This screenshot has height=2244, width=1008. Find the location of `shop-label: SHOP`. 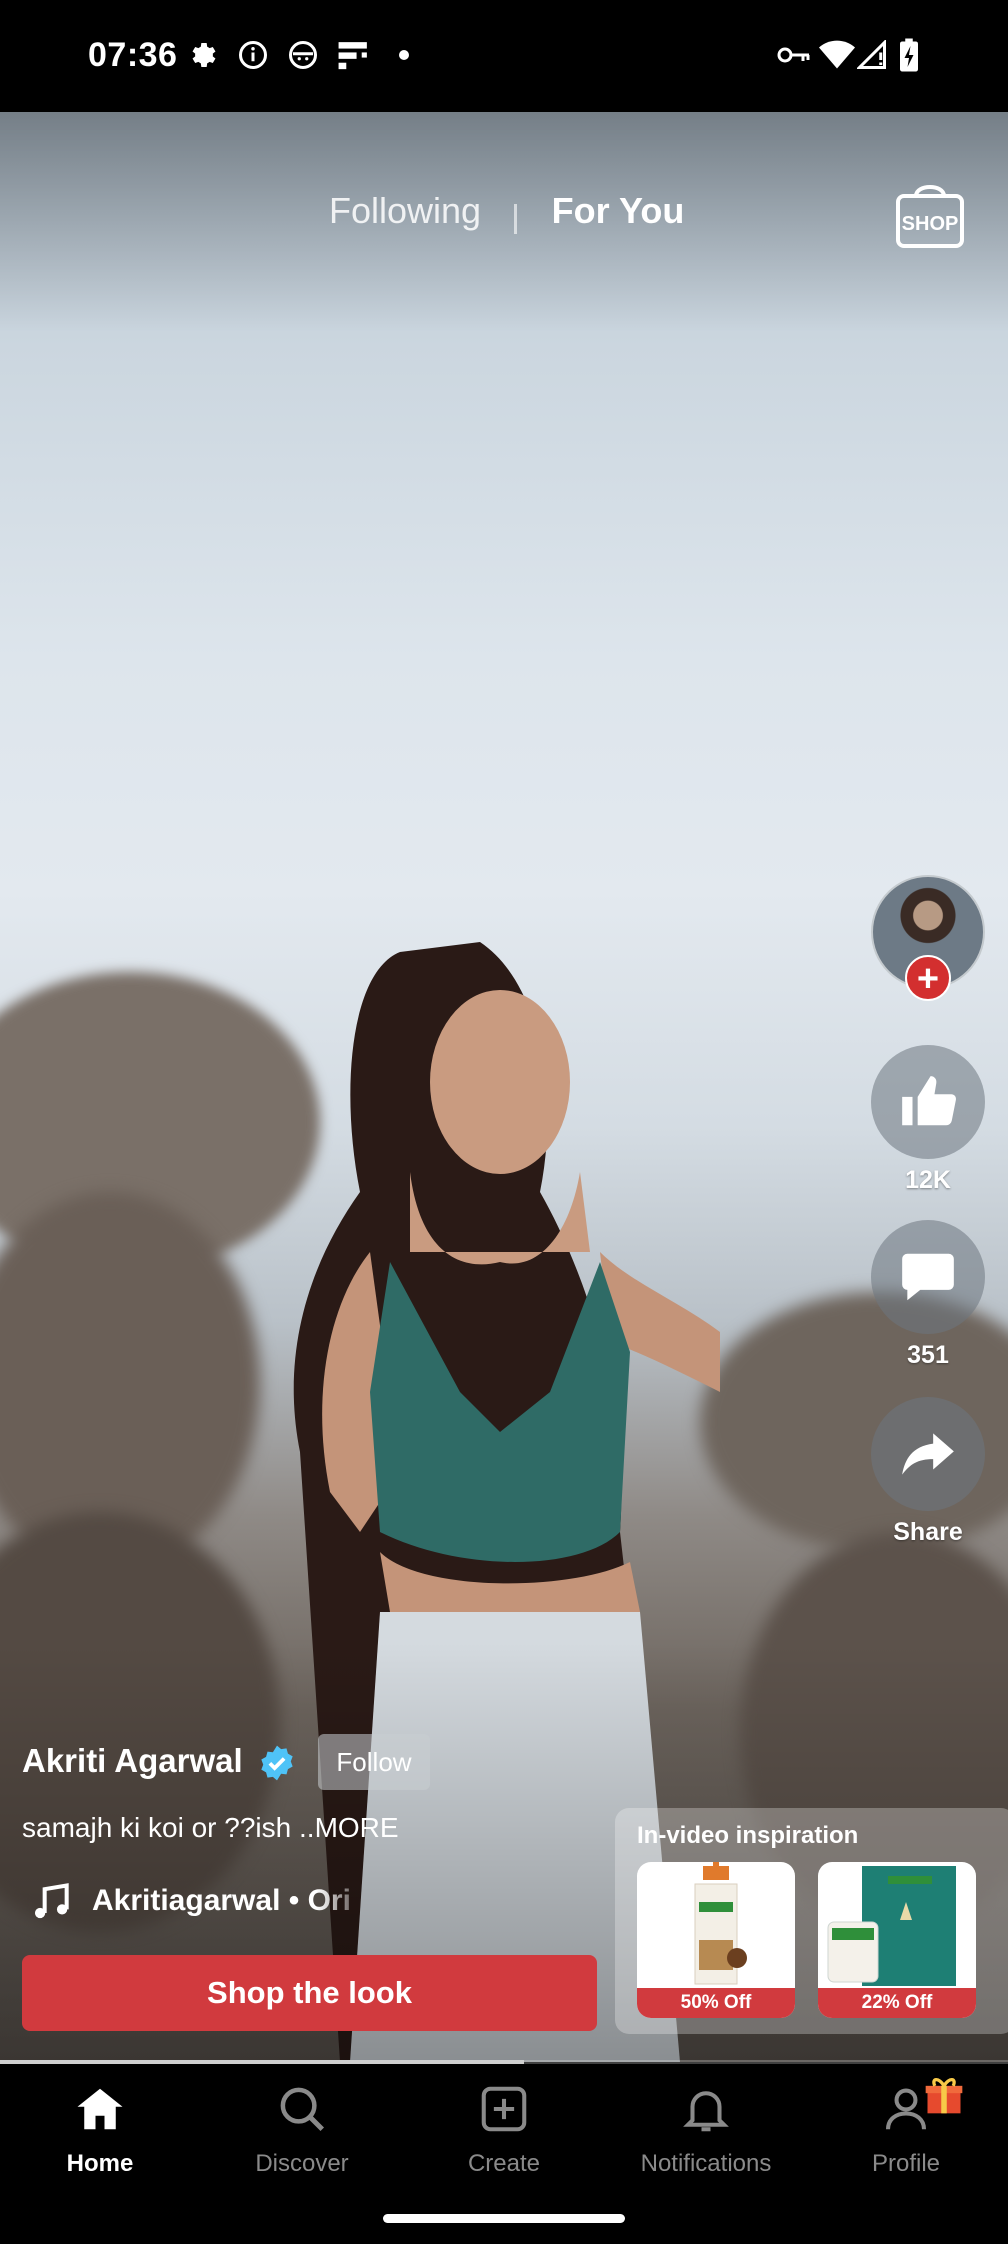

shop-label: SHOP is located at coordinates (930, 224).